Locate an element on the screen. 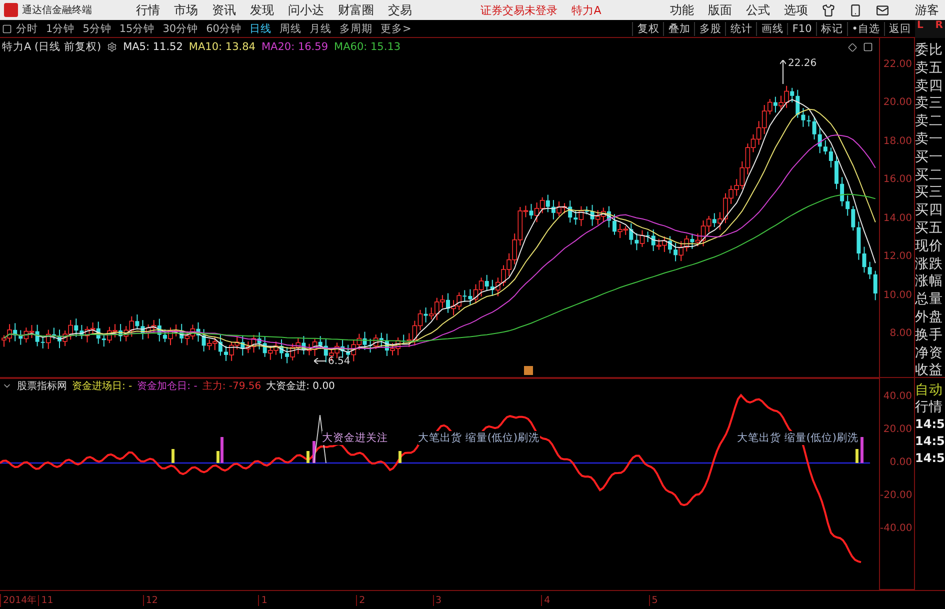  moving-average-value: MA20: 16.59 is located at coordinates (294, 47).